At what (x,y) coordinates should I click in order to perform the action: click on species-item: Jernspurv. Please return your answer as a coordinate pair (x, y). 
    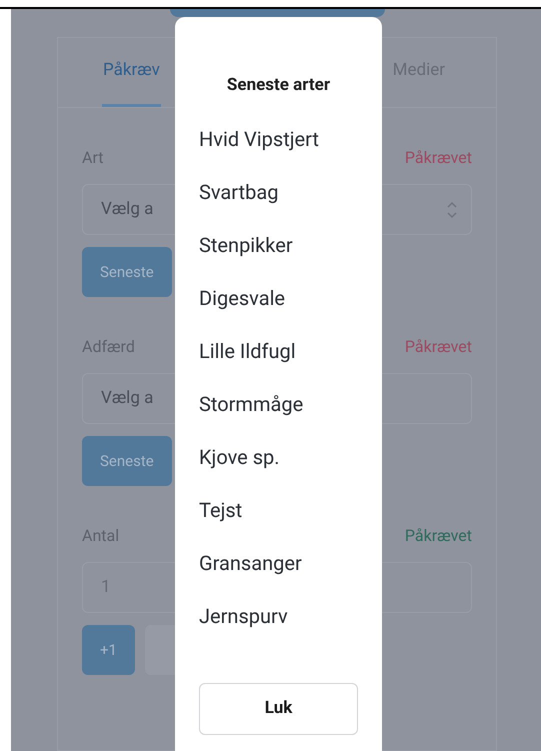
    Looking at the image, I should click on (278, 616).